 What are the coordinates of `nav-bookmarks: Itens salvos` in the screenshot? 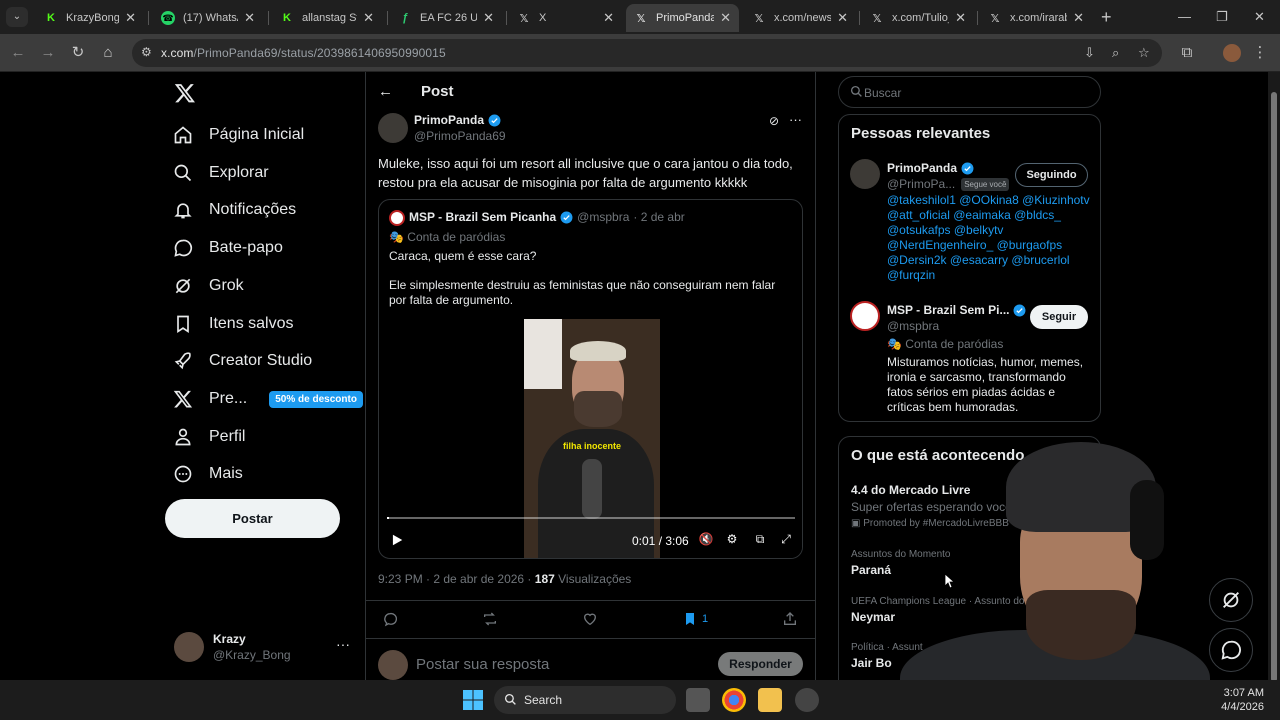 It's located at (232, 324).